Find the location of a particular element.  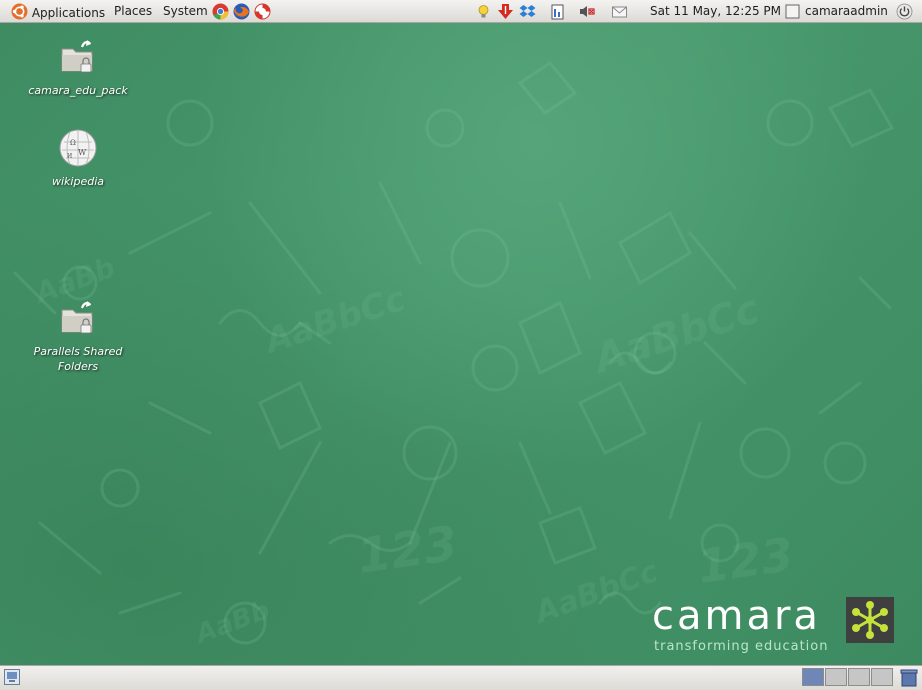

clipboard-icon is located at coordinates (557, 11).